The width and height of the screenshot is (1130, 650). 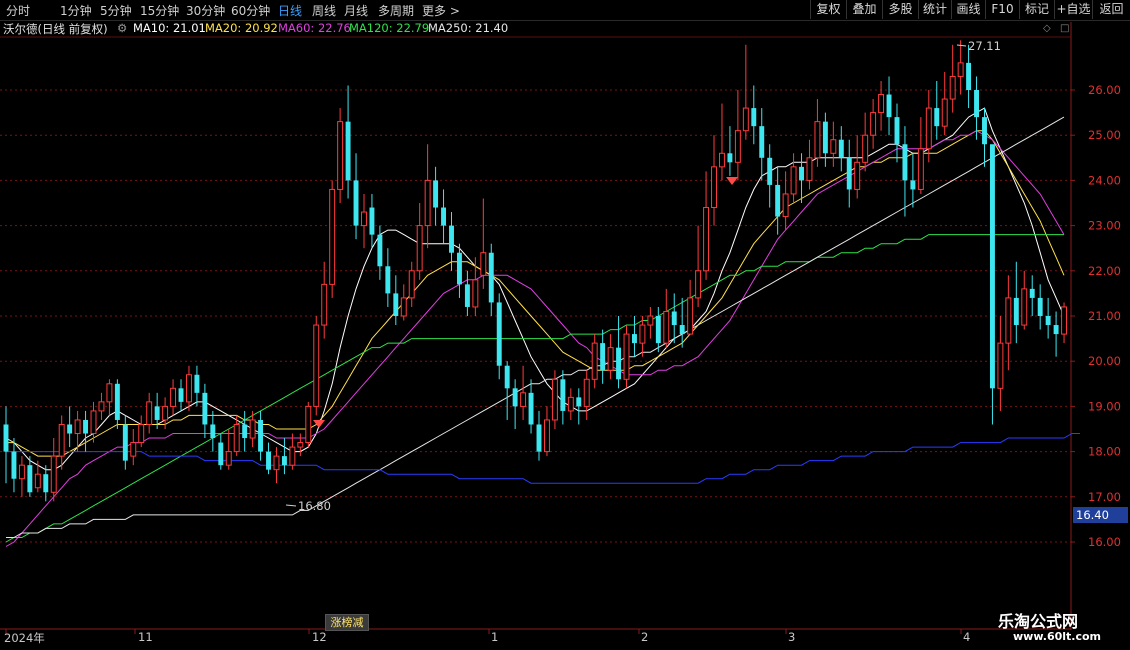 I want to click on y-tick-label: 24.00, so click(x=1104, y=180).